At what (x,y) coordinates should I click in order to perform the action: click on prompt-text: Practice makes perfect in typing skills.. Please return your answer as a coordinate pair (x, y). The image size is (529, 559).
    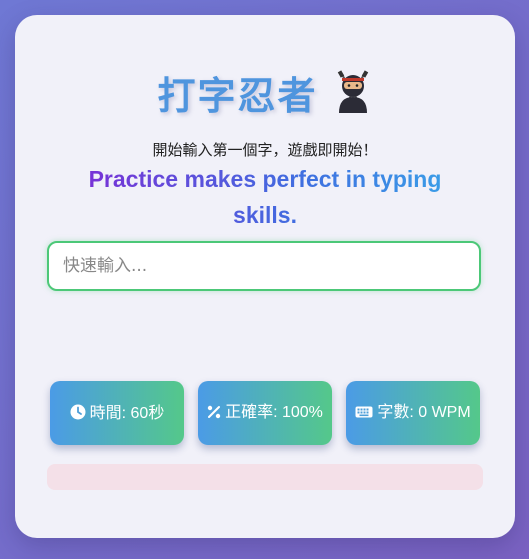
    Looking at the image, I should click on (265, 197).